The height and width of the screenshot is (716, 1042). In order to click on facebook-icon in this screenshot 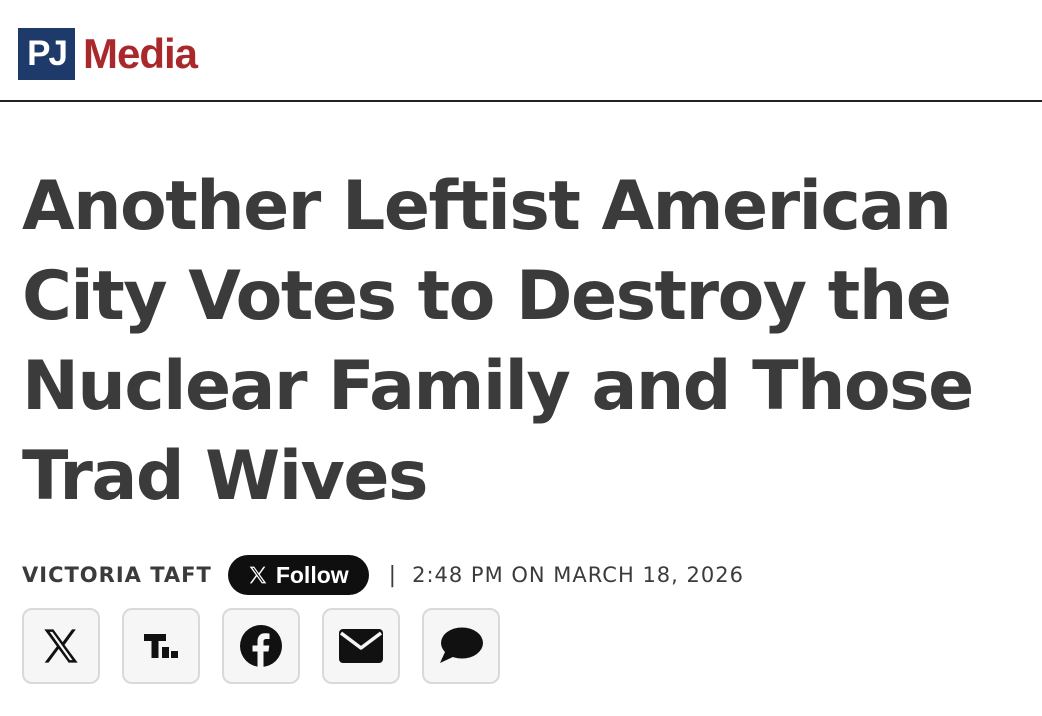, I will do `click(261, 646)`.